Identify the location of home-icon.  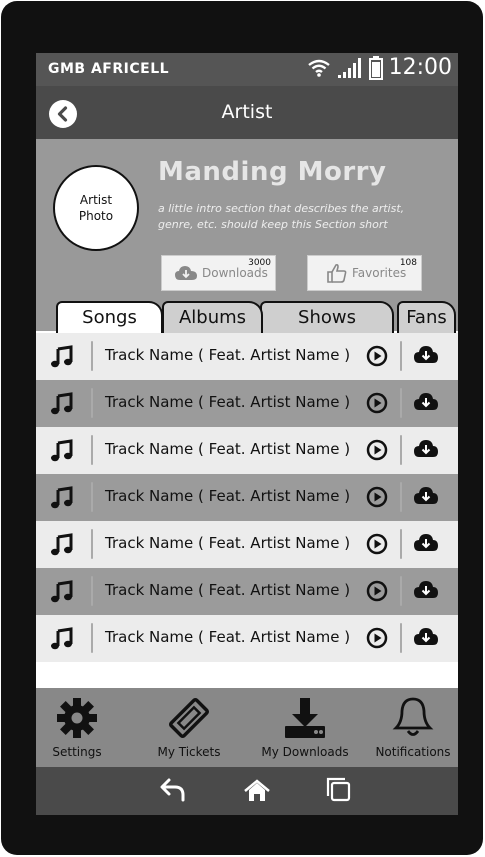
(257, 791).